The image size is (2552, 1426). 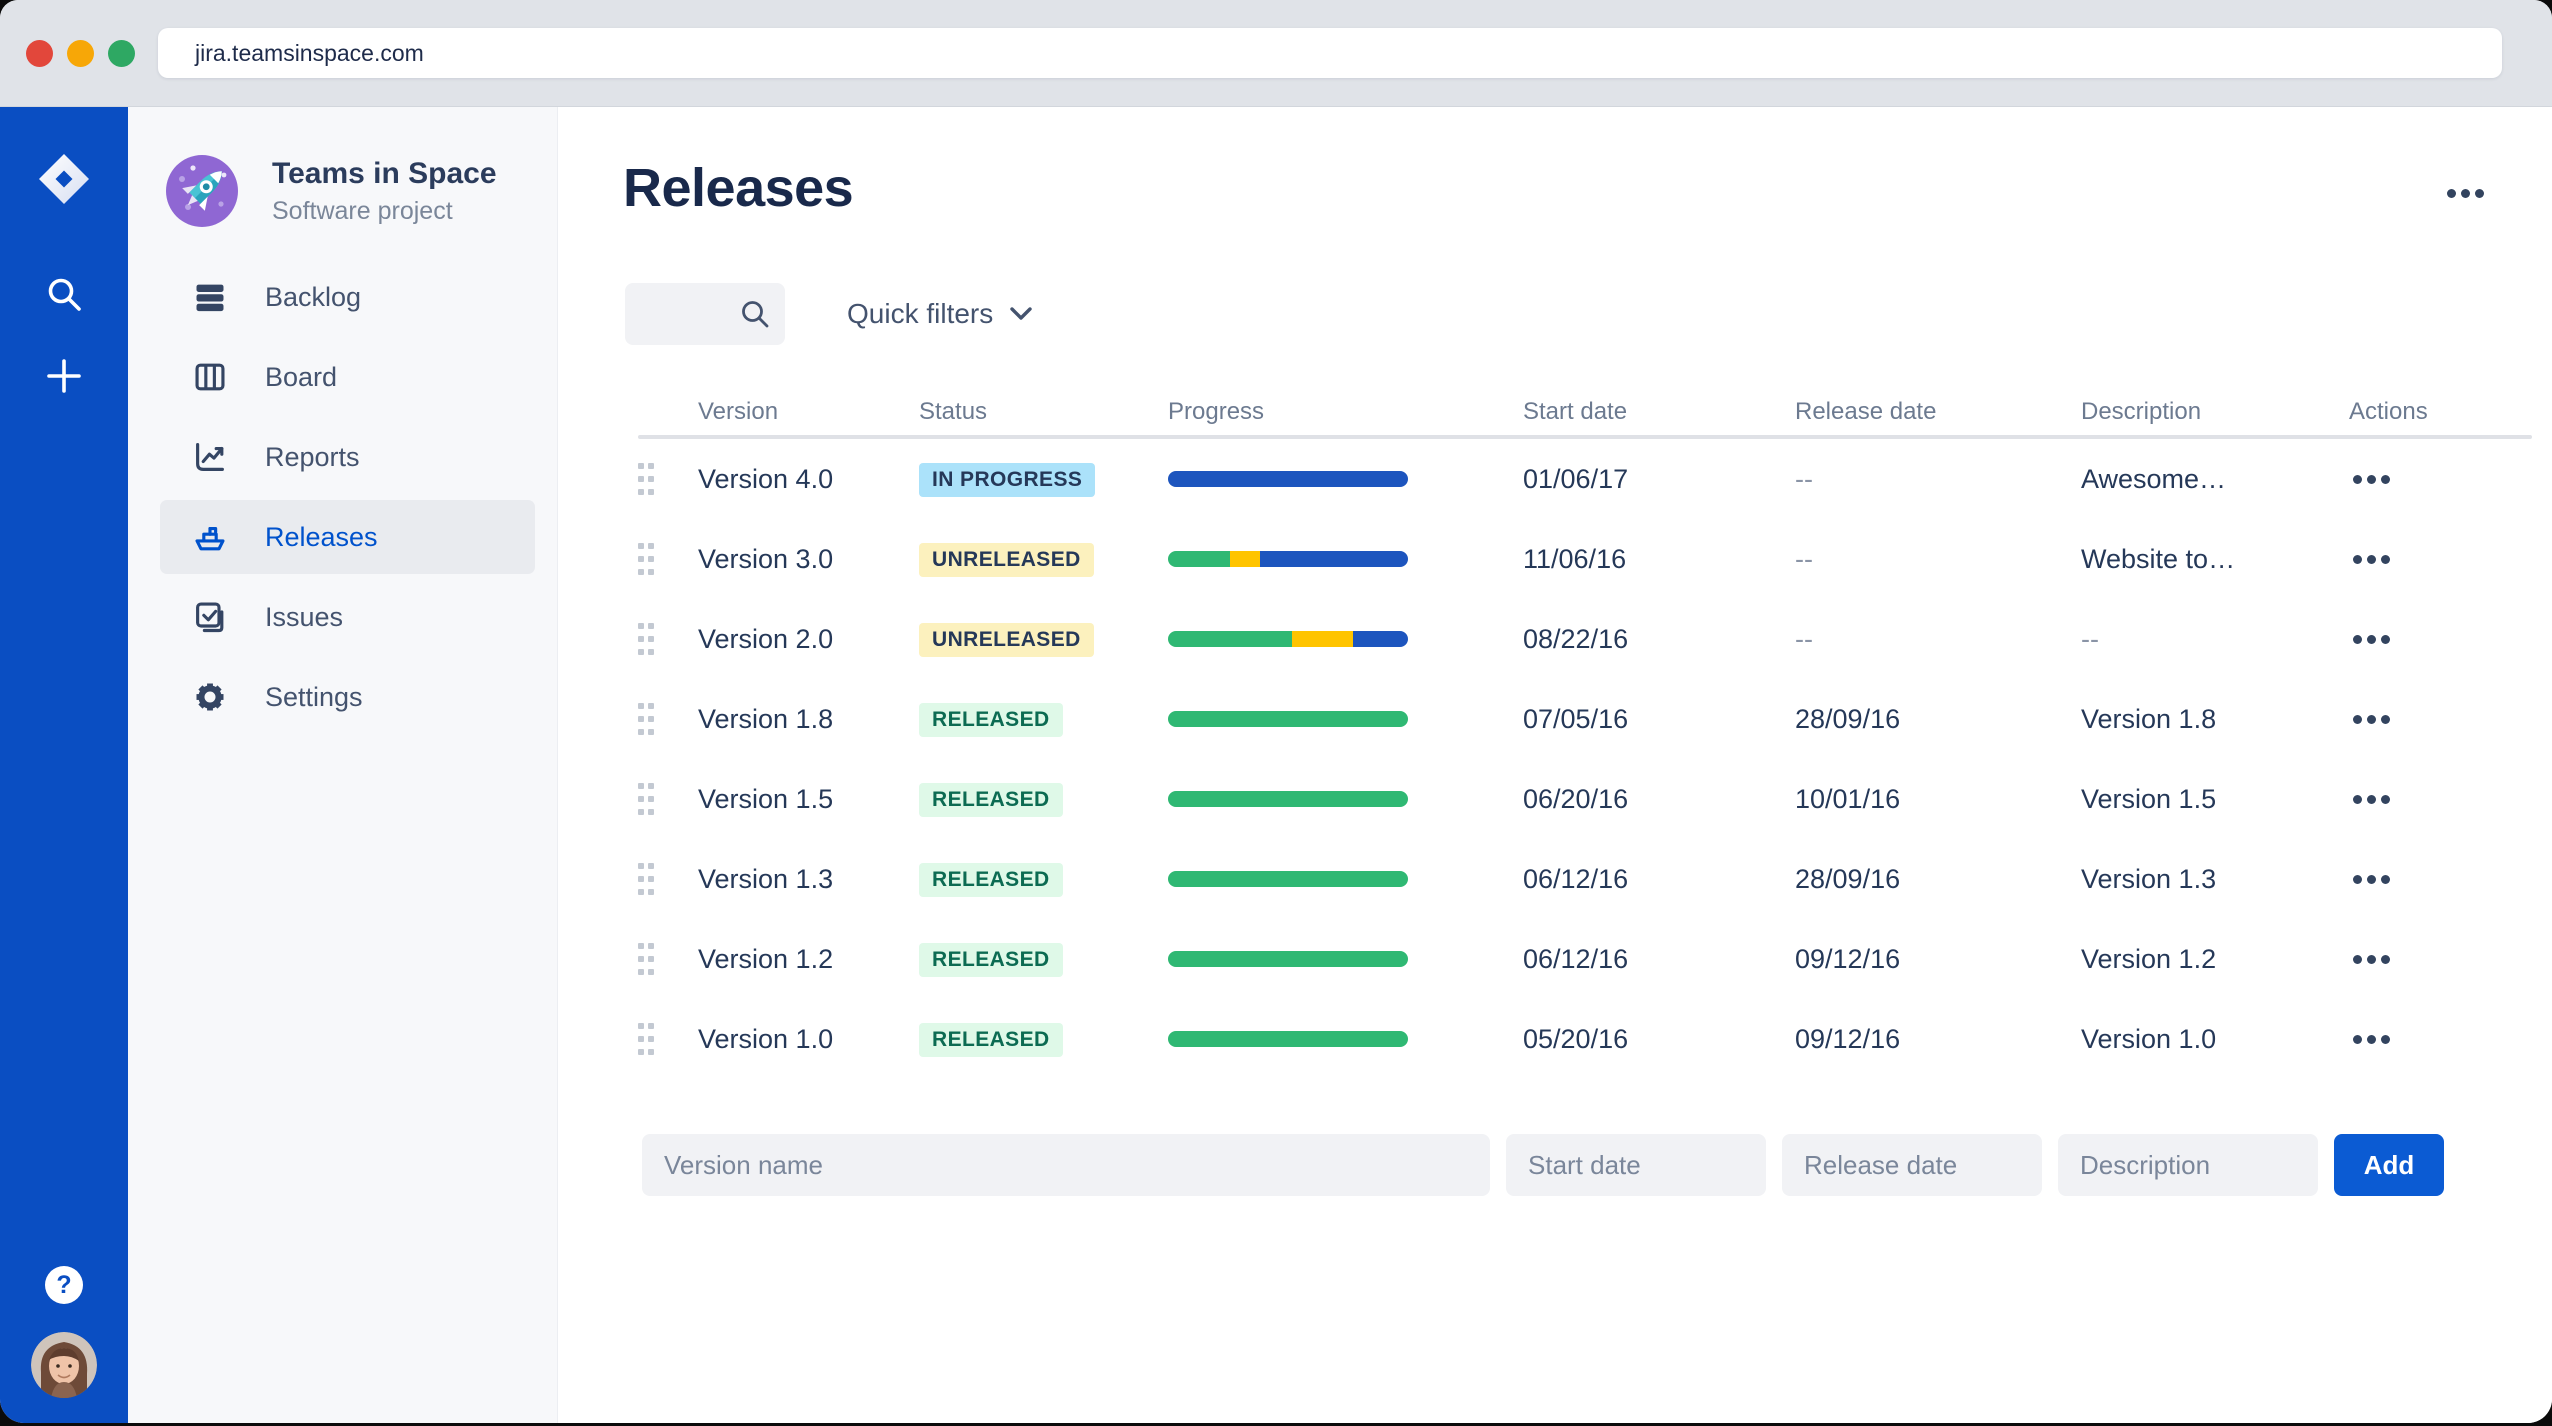 What do you see at coordinates (1330, 53) in the screenshot?
I see `url-bar: jira.teamsinspace.com` at bounding box center [1330, 53].